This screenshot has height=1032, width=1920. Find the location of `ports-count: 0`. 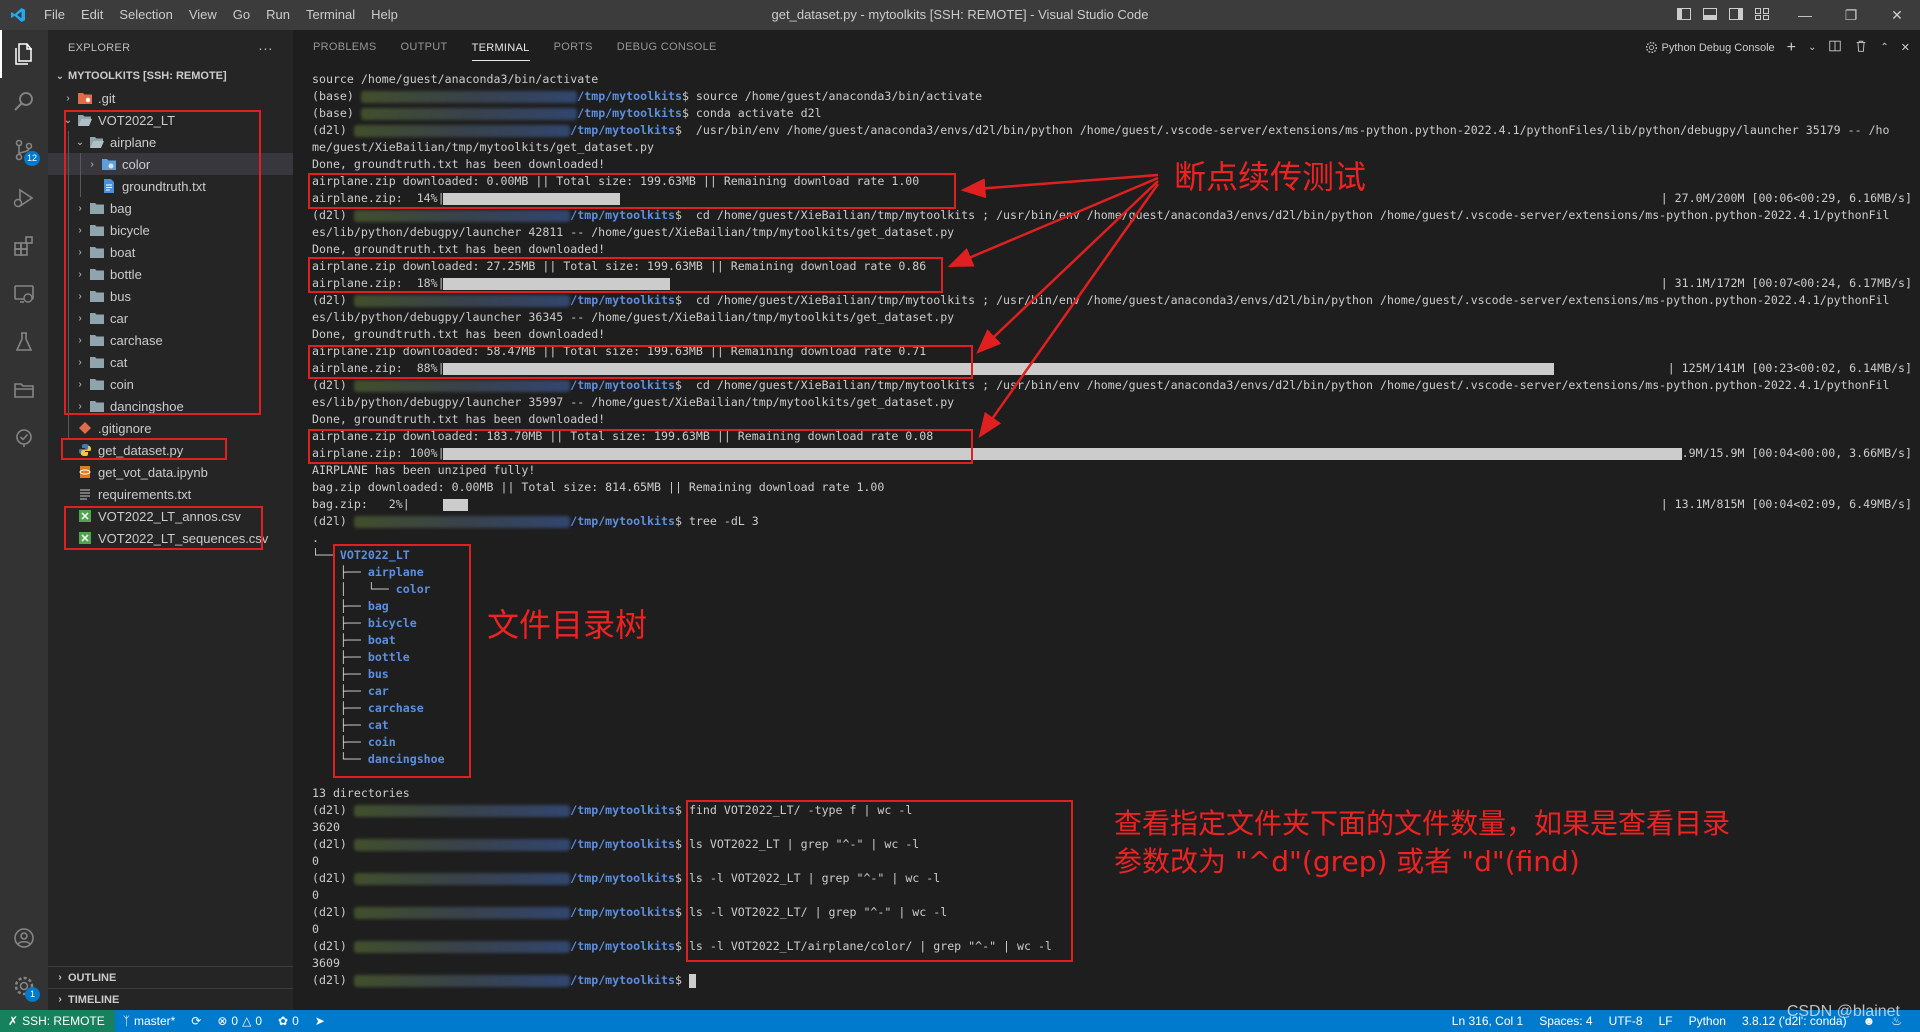

ports-count: 0 is located at coordinates (295, 1021).